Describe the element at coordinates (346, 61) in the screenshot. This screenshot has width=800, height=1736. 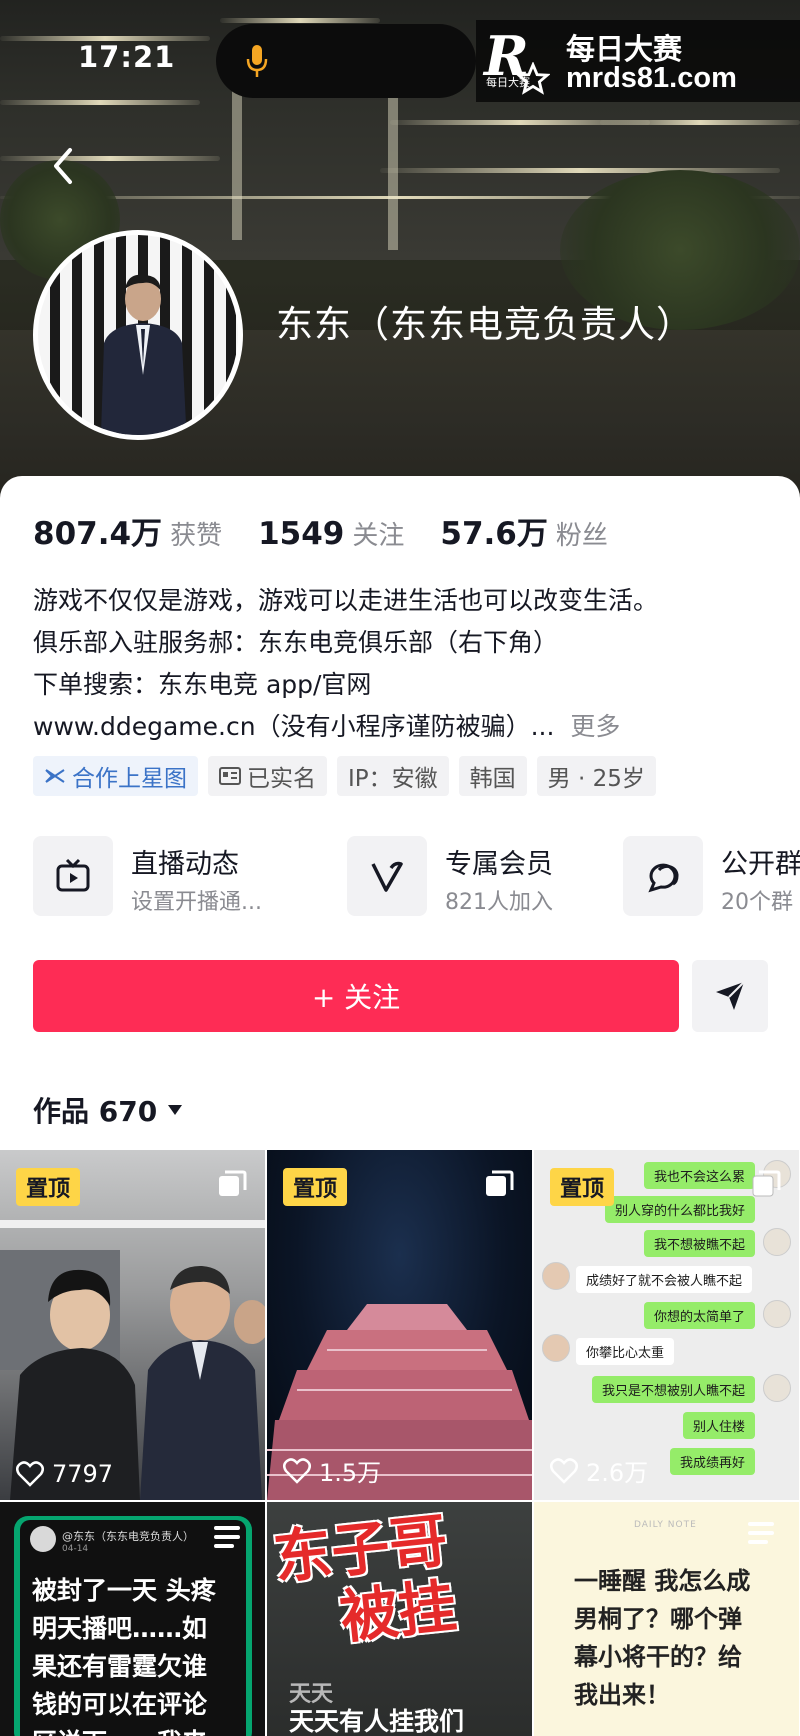
I see `dynamic-island` at that location.